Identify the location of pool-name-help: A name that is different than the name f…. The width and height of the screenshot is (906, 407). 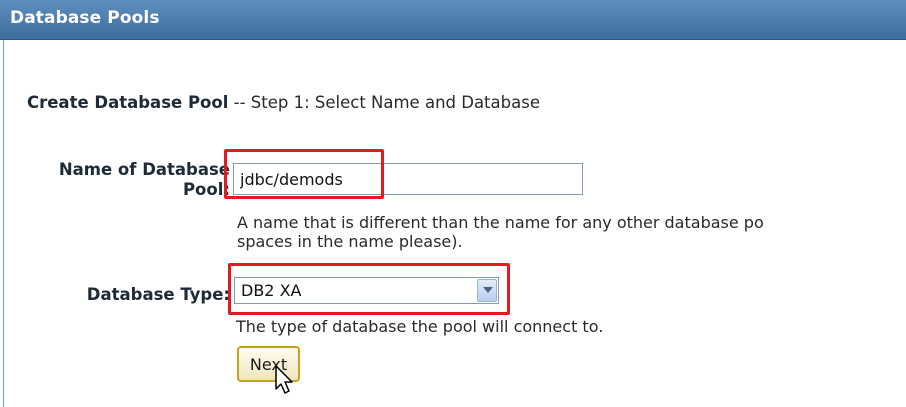
(500, 232).